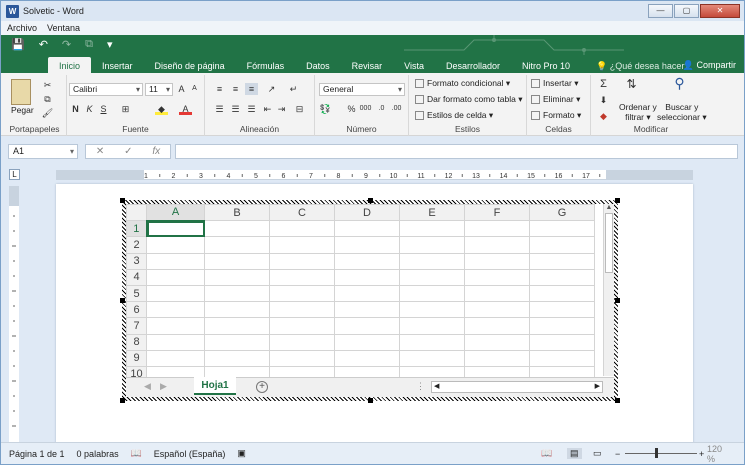 The width and height of the screenshot is (745, 465). Describe the element at coordinates (432, 310) in the screenshot. I see `cell-e6` at that location.